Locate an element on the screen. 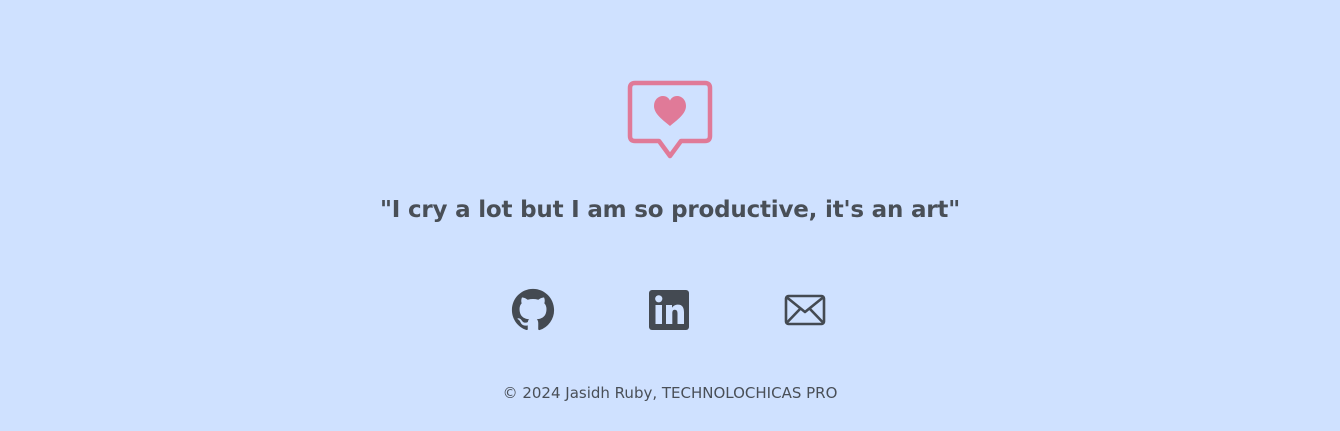 The height and width of the screenshot is (431, 1340). linkedin-link is located at coordinates (669, 310).